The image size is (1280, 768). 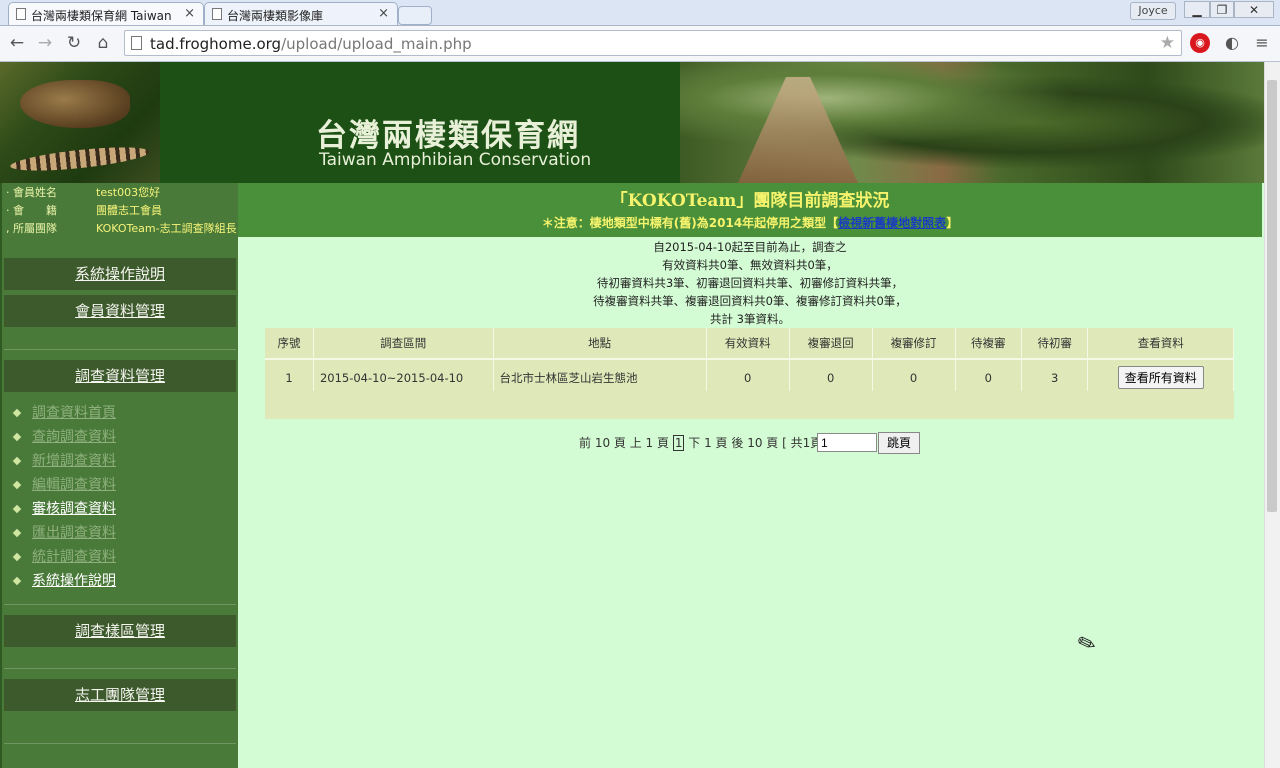 I want to click on pagination: 前 10 頁 上 1 頁 1 下 1 頁 後 10 頁 [ 共1頁 ], so click(x=705, y=442).